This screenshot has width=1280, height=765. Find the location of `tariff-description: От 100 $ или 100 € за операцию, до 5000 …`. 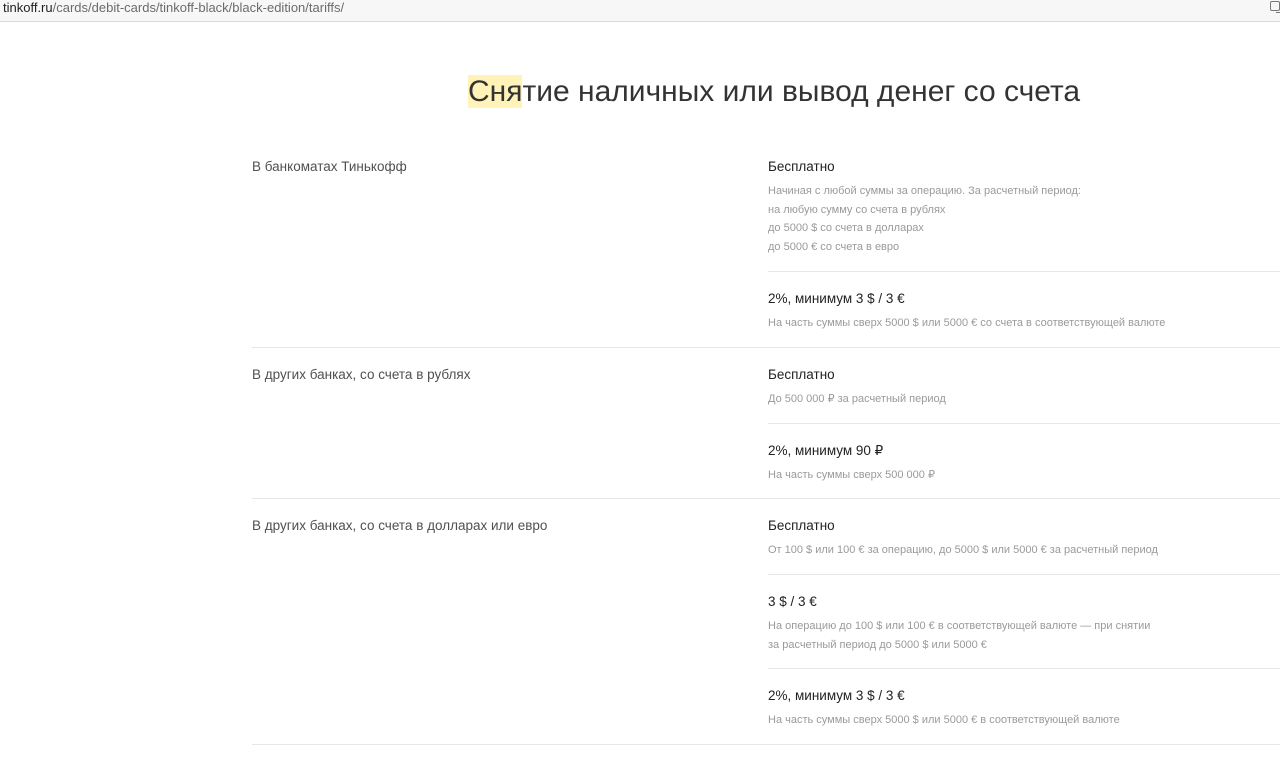

tariff-description: От 100 $ или 100 € за операцию, до 5000 … is located at coordinates (963, 550).